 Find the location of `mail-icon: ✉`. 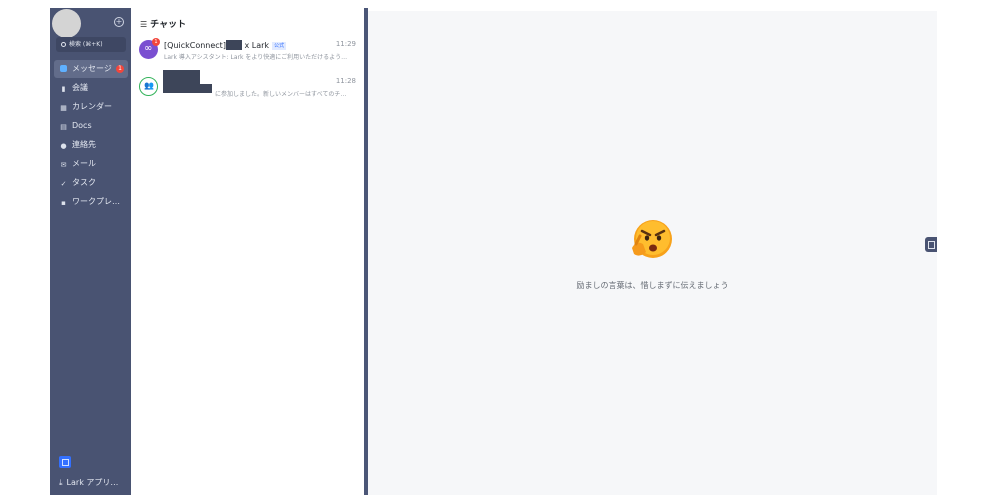

mail-icon: ✉ is located at coordinates (63, 165).